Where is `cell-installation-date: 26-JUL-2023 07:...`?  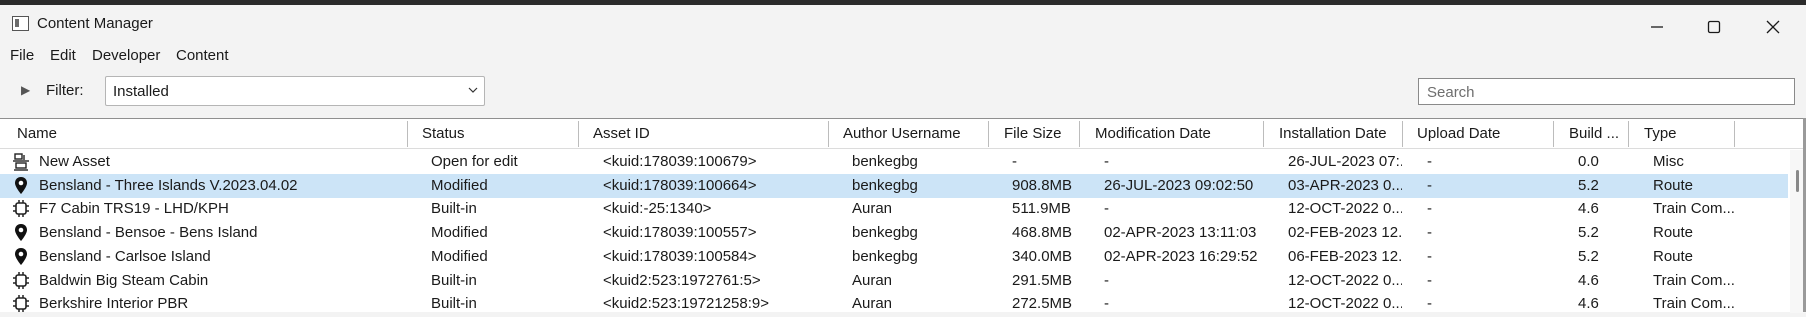 cell-installation-date: 26-JUL-2023 07:... is located at coordinates (1345, 161).